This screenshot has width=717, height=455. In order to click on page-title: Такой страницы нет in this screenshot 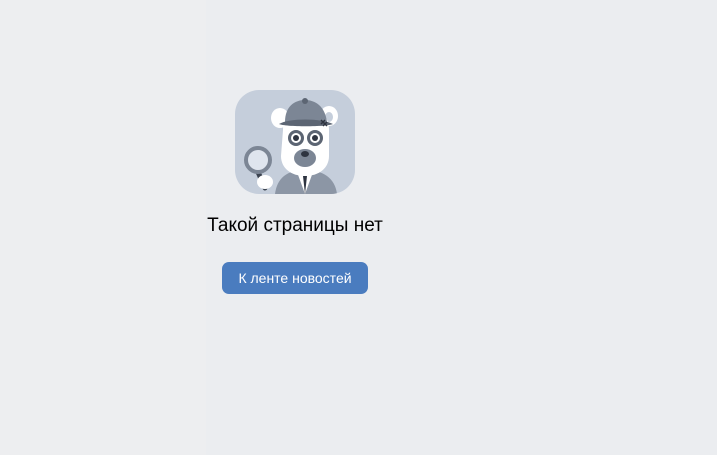, I will do `click(295, 225)`.